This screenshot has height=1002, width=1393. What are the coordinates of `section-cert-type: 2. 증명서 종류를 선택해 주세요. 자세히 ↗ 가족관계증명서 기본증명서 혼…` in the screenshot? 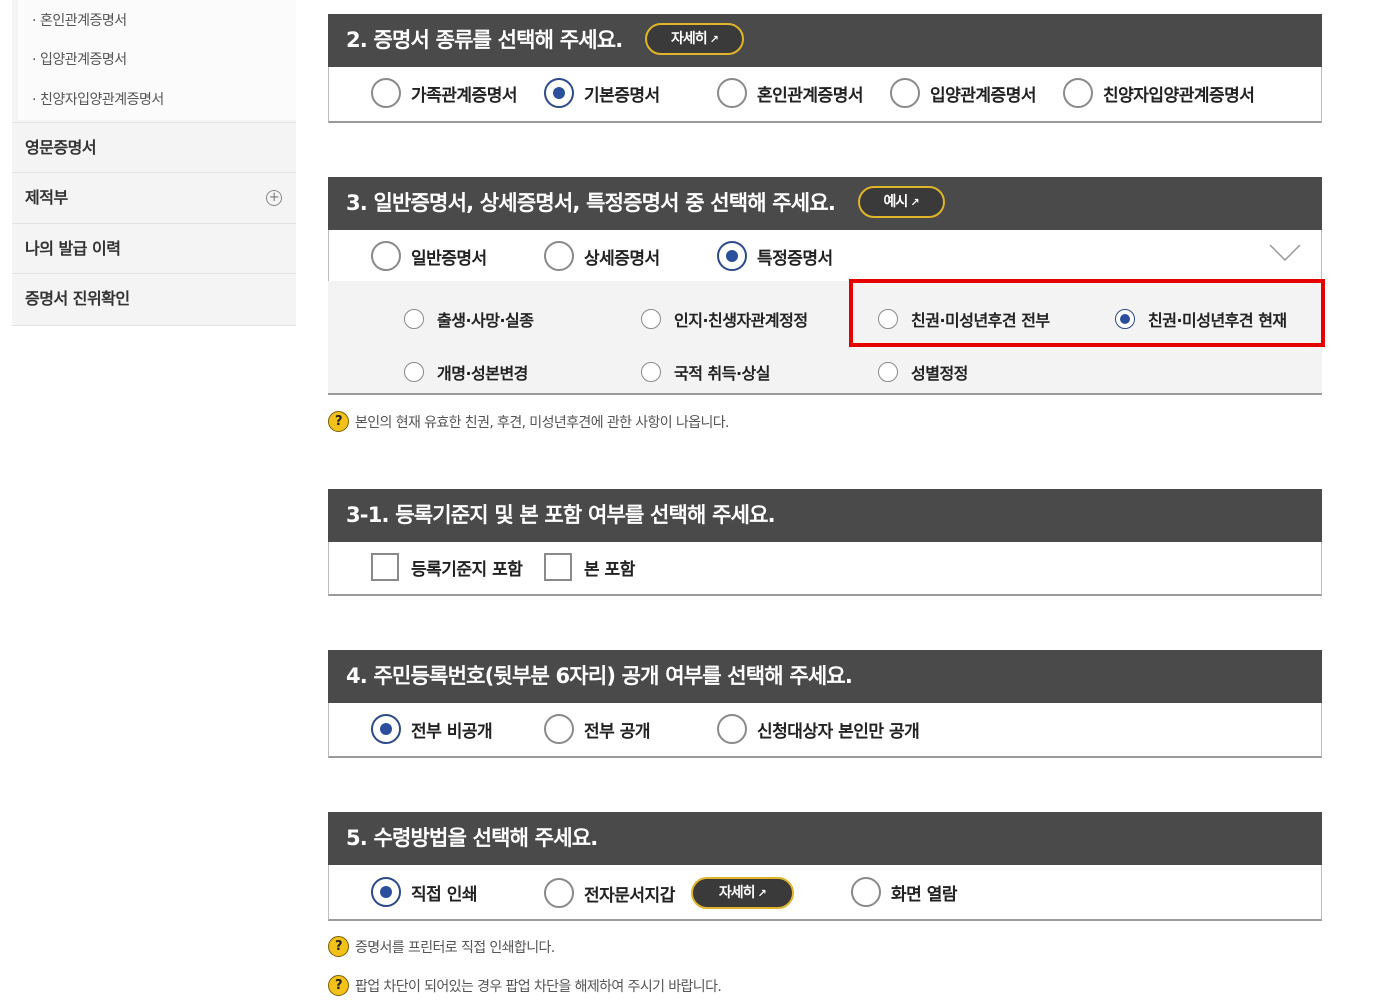 It's located at (825, 68).